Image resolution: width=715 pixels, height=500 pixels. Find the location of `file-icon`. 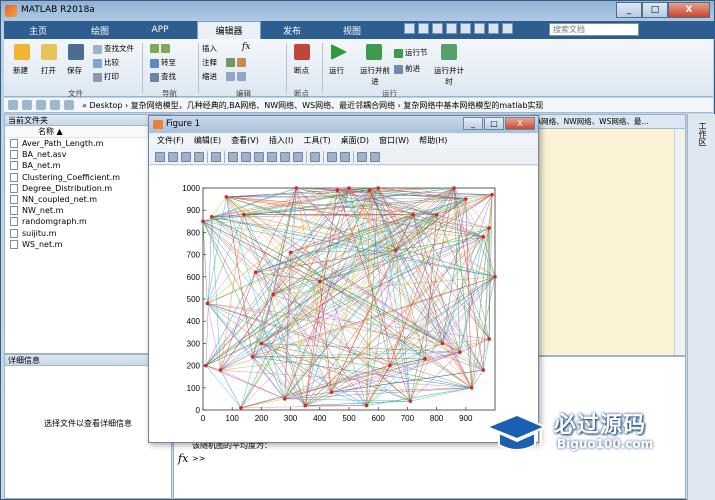

file-icon is located at coordinates (14, 177).